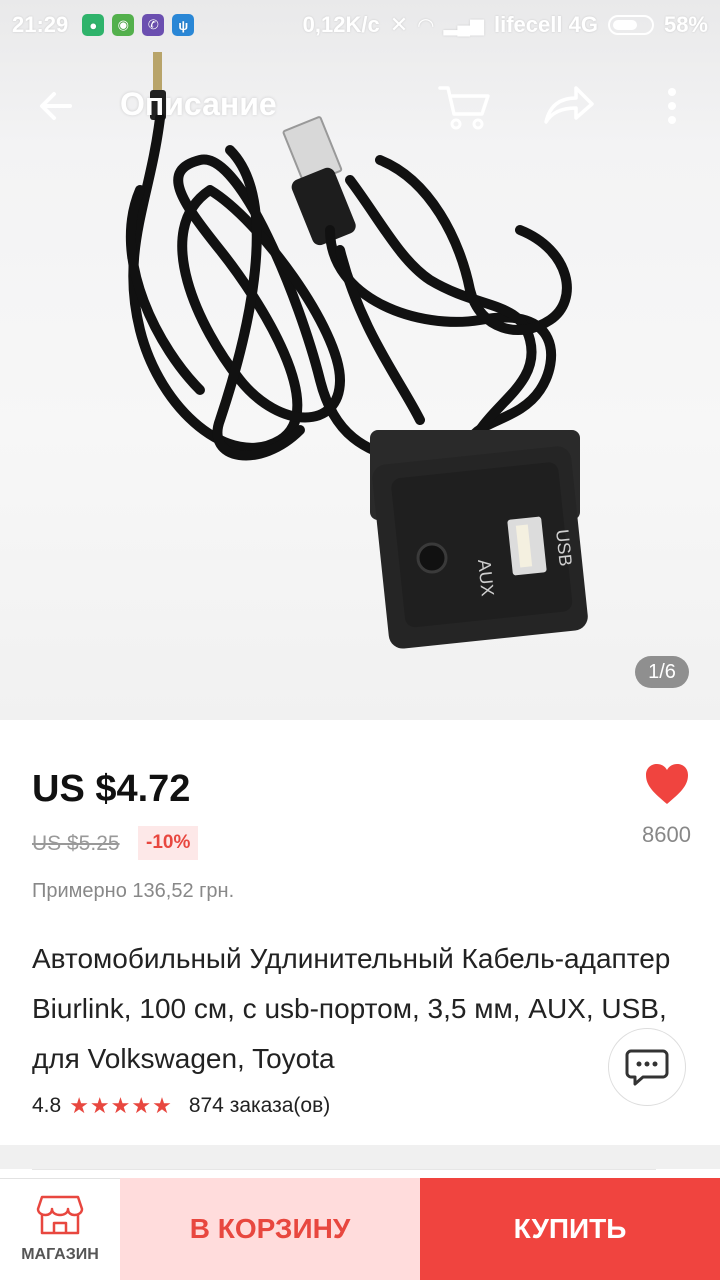 Image resolution: width=720 pixels, height=1280 pixels. Describe the element at coordinates (630, 25) in the screenshot. I see `battery-icon` at that location.